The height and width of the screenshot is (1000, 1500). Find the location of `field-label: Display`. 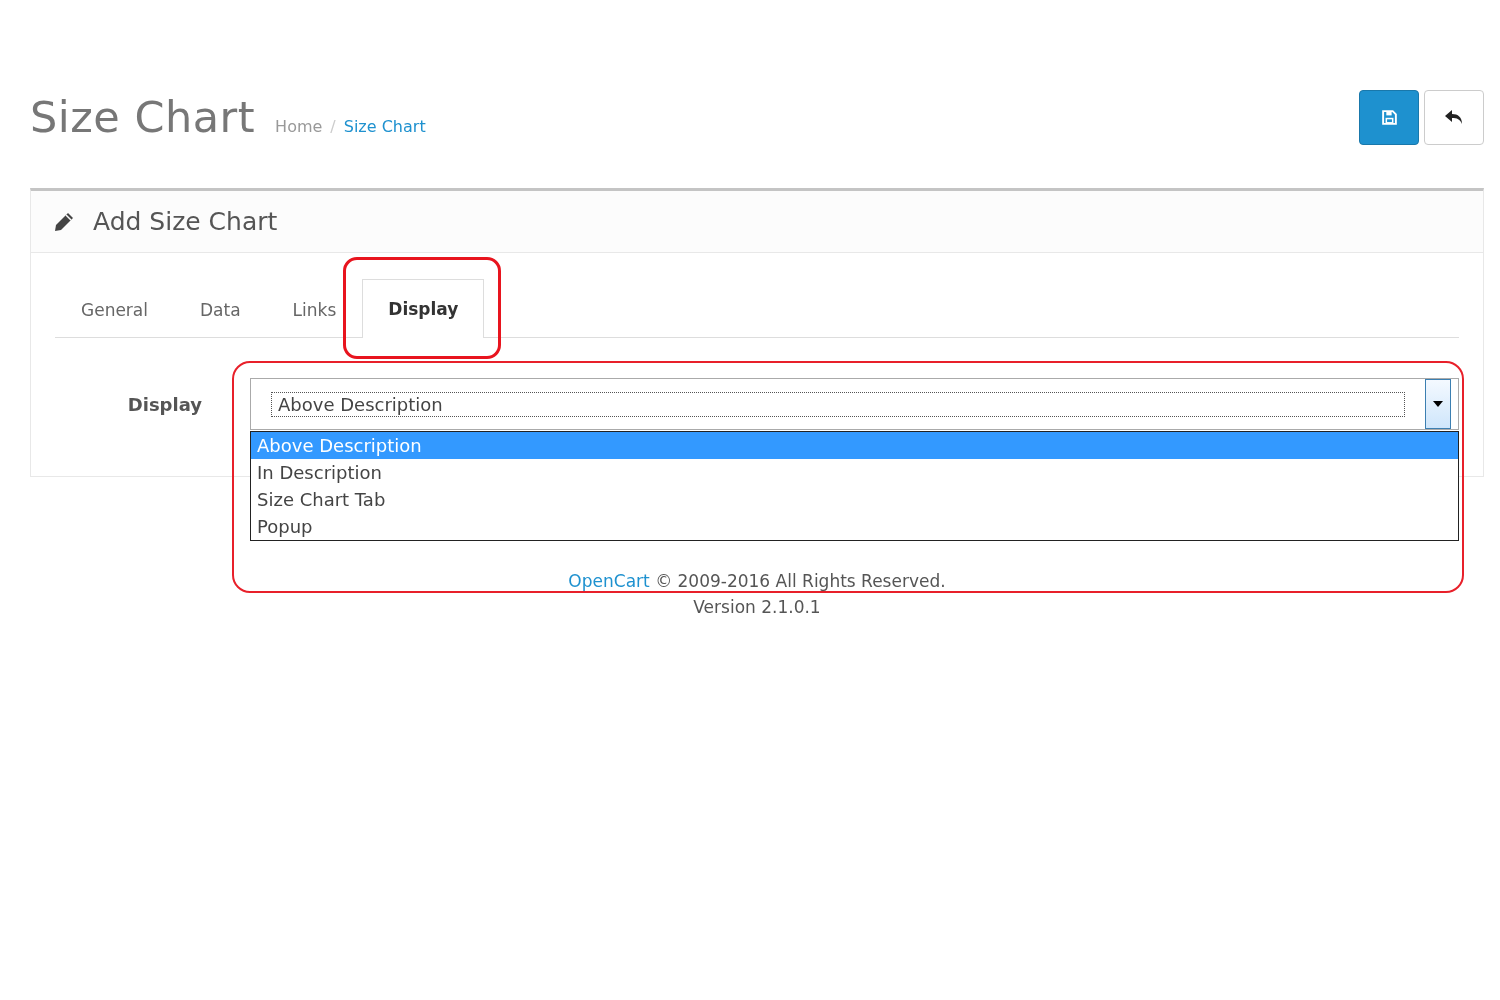

field-label: Display is located at coordinates (164, 404).